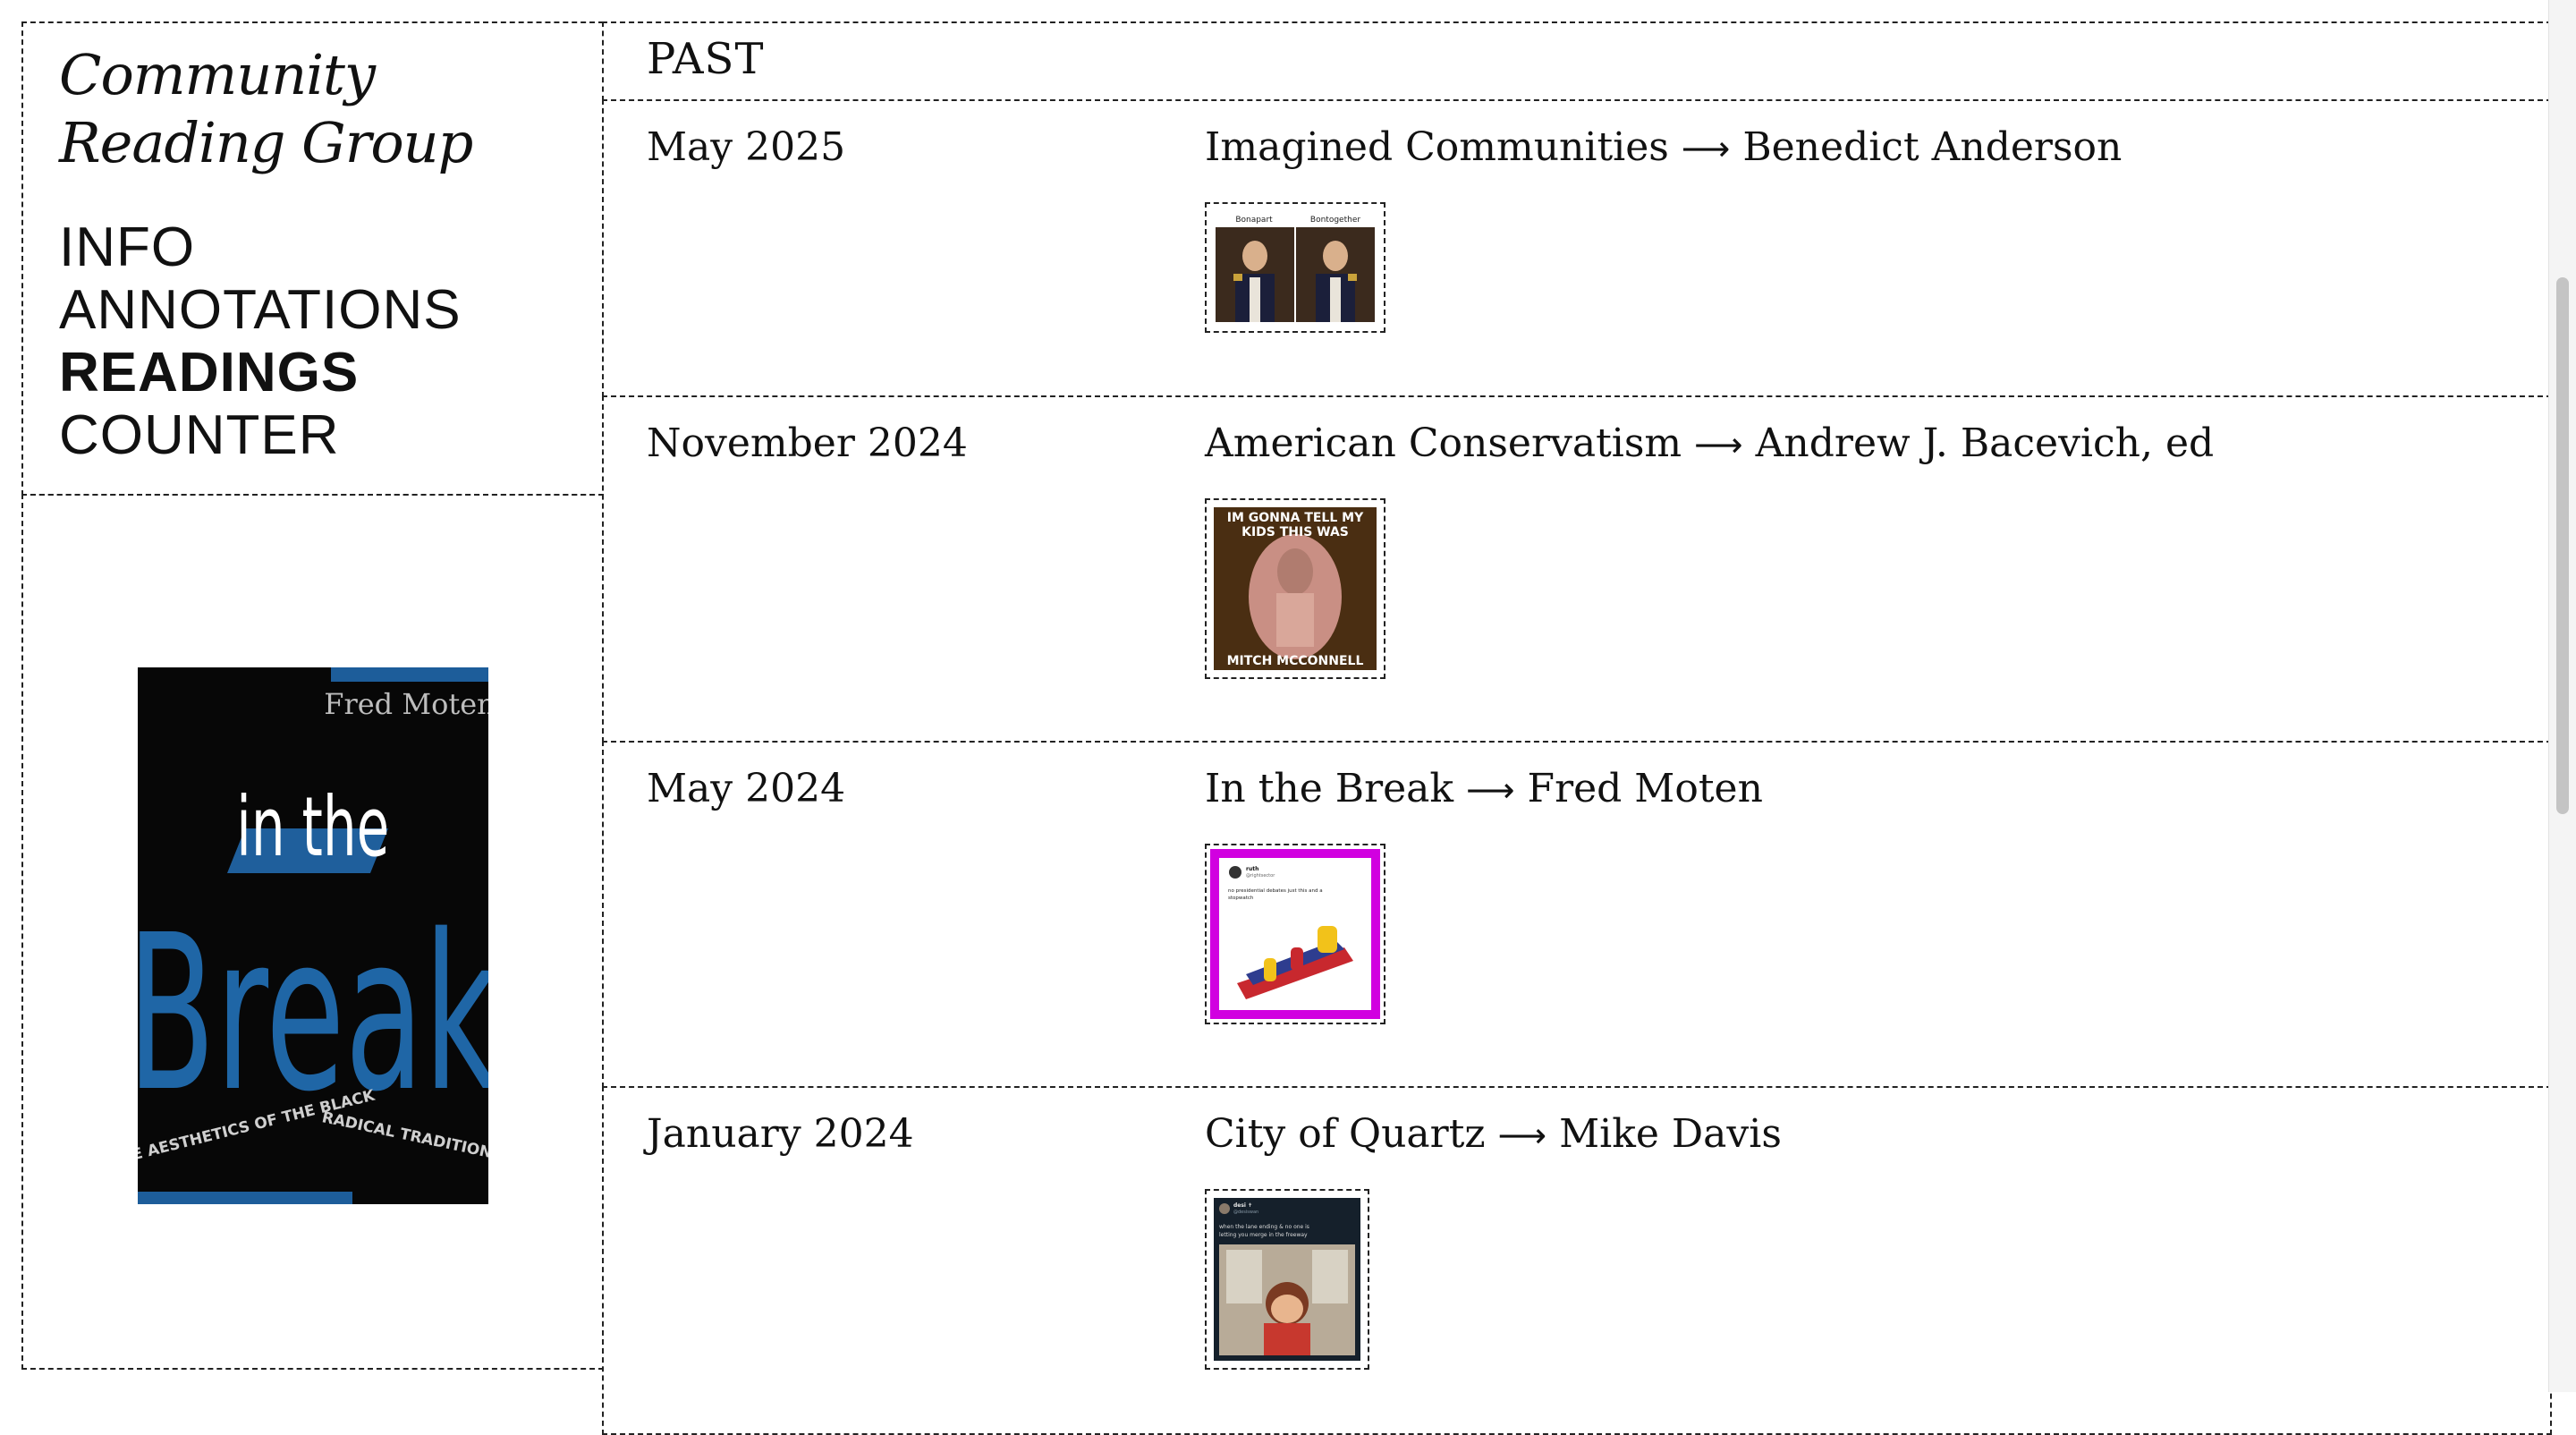  What do you see at coordinates (266, 142) in the screenshot?
I see `site-title-line2: Reading Group` at bounding box center [266, 142].